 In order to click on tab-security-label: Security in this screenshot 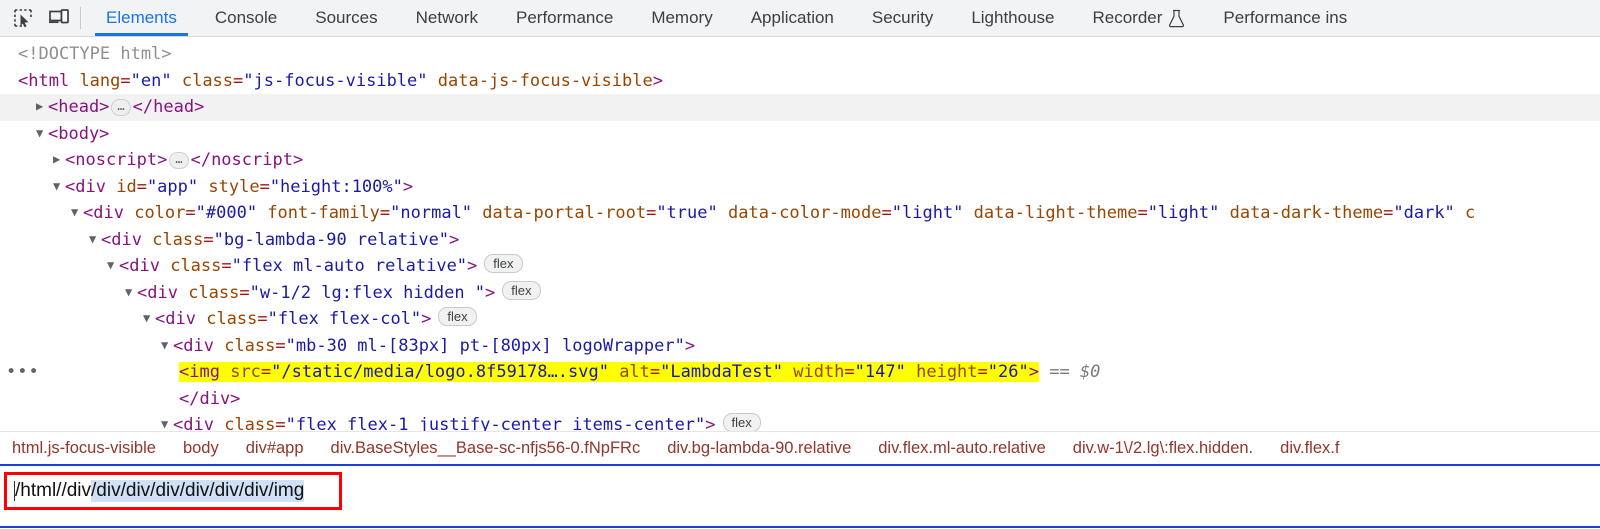, I will do `click(902, 17)`.